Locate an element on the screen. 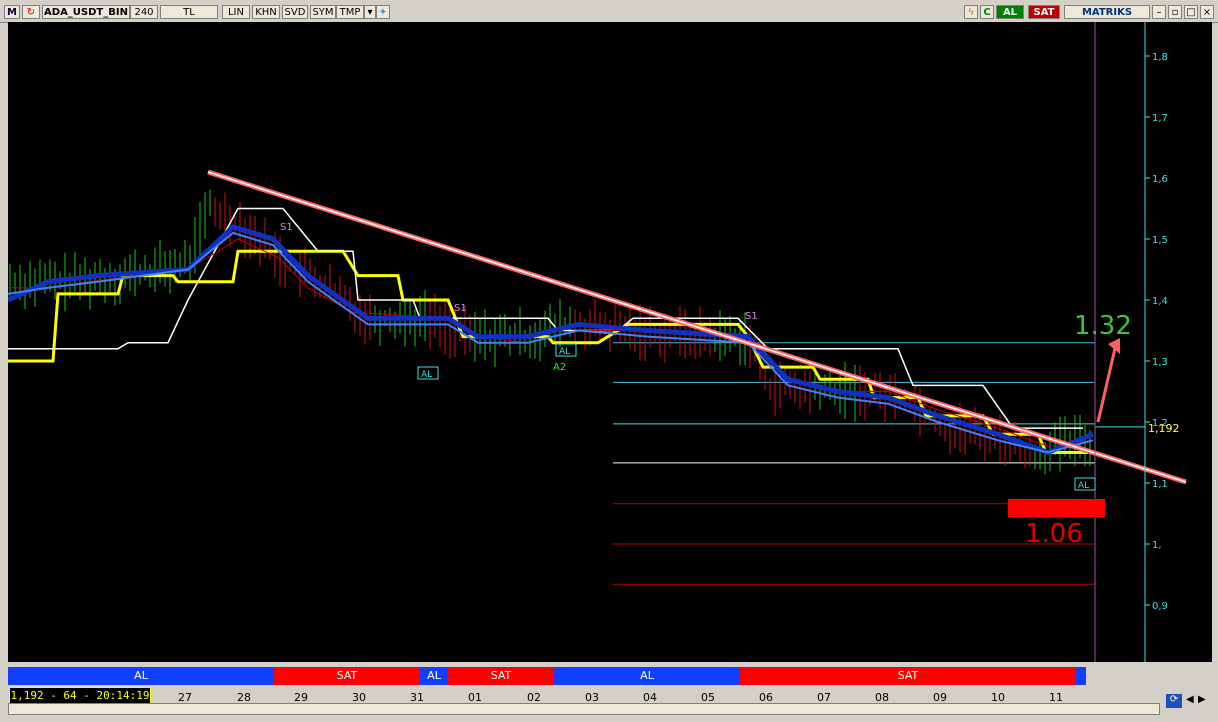  refresh-icon: ↻ is located at coordinates (31, 12).